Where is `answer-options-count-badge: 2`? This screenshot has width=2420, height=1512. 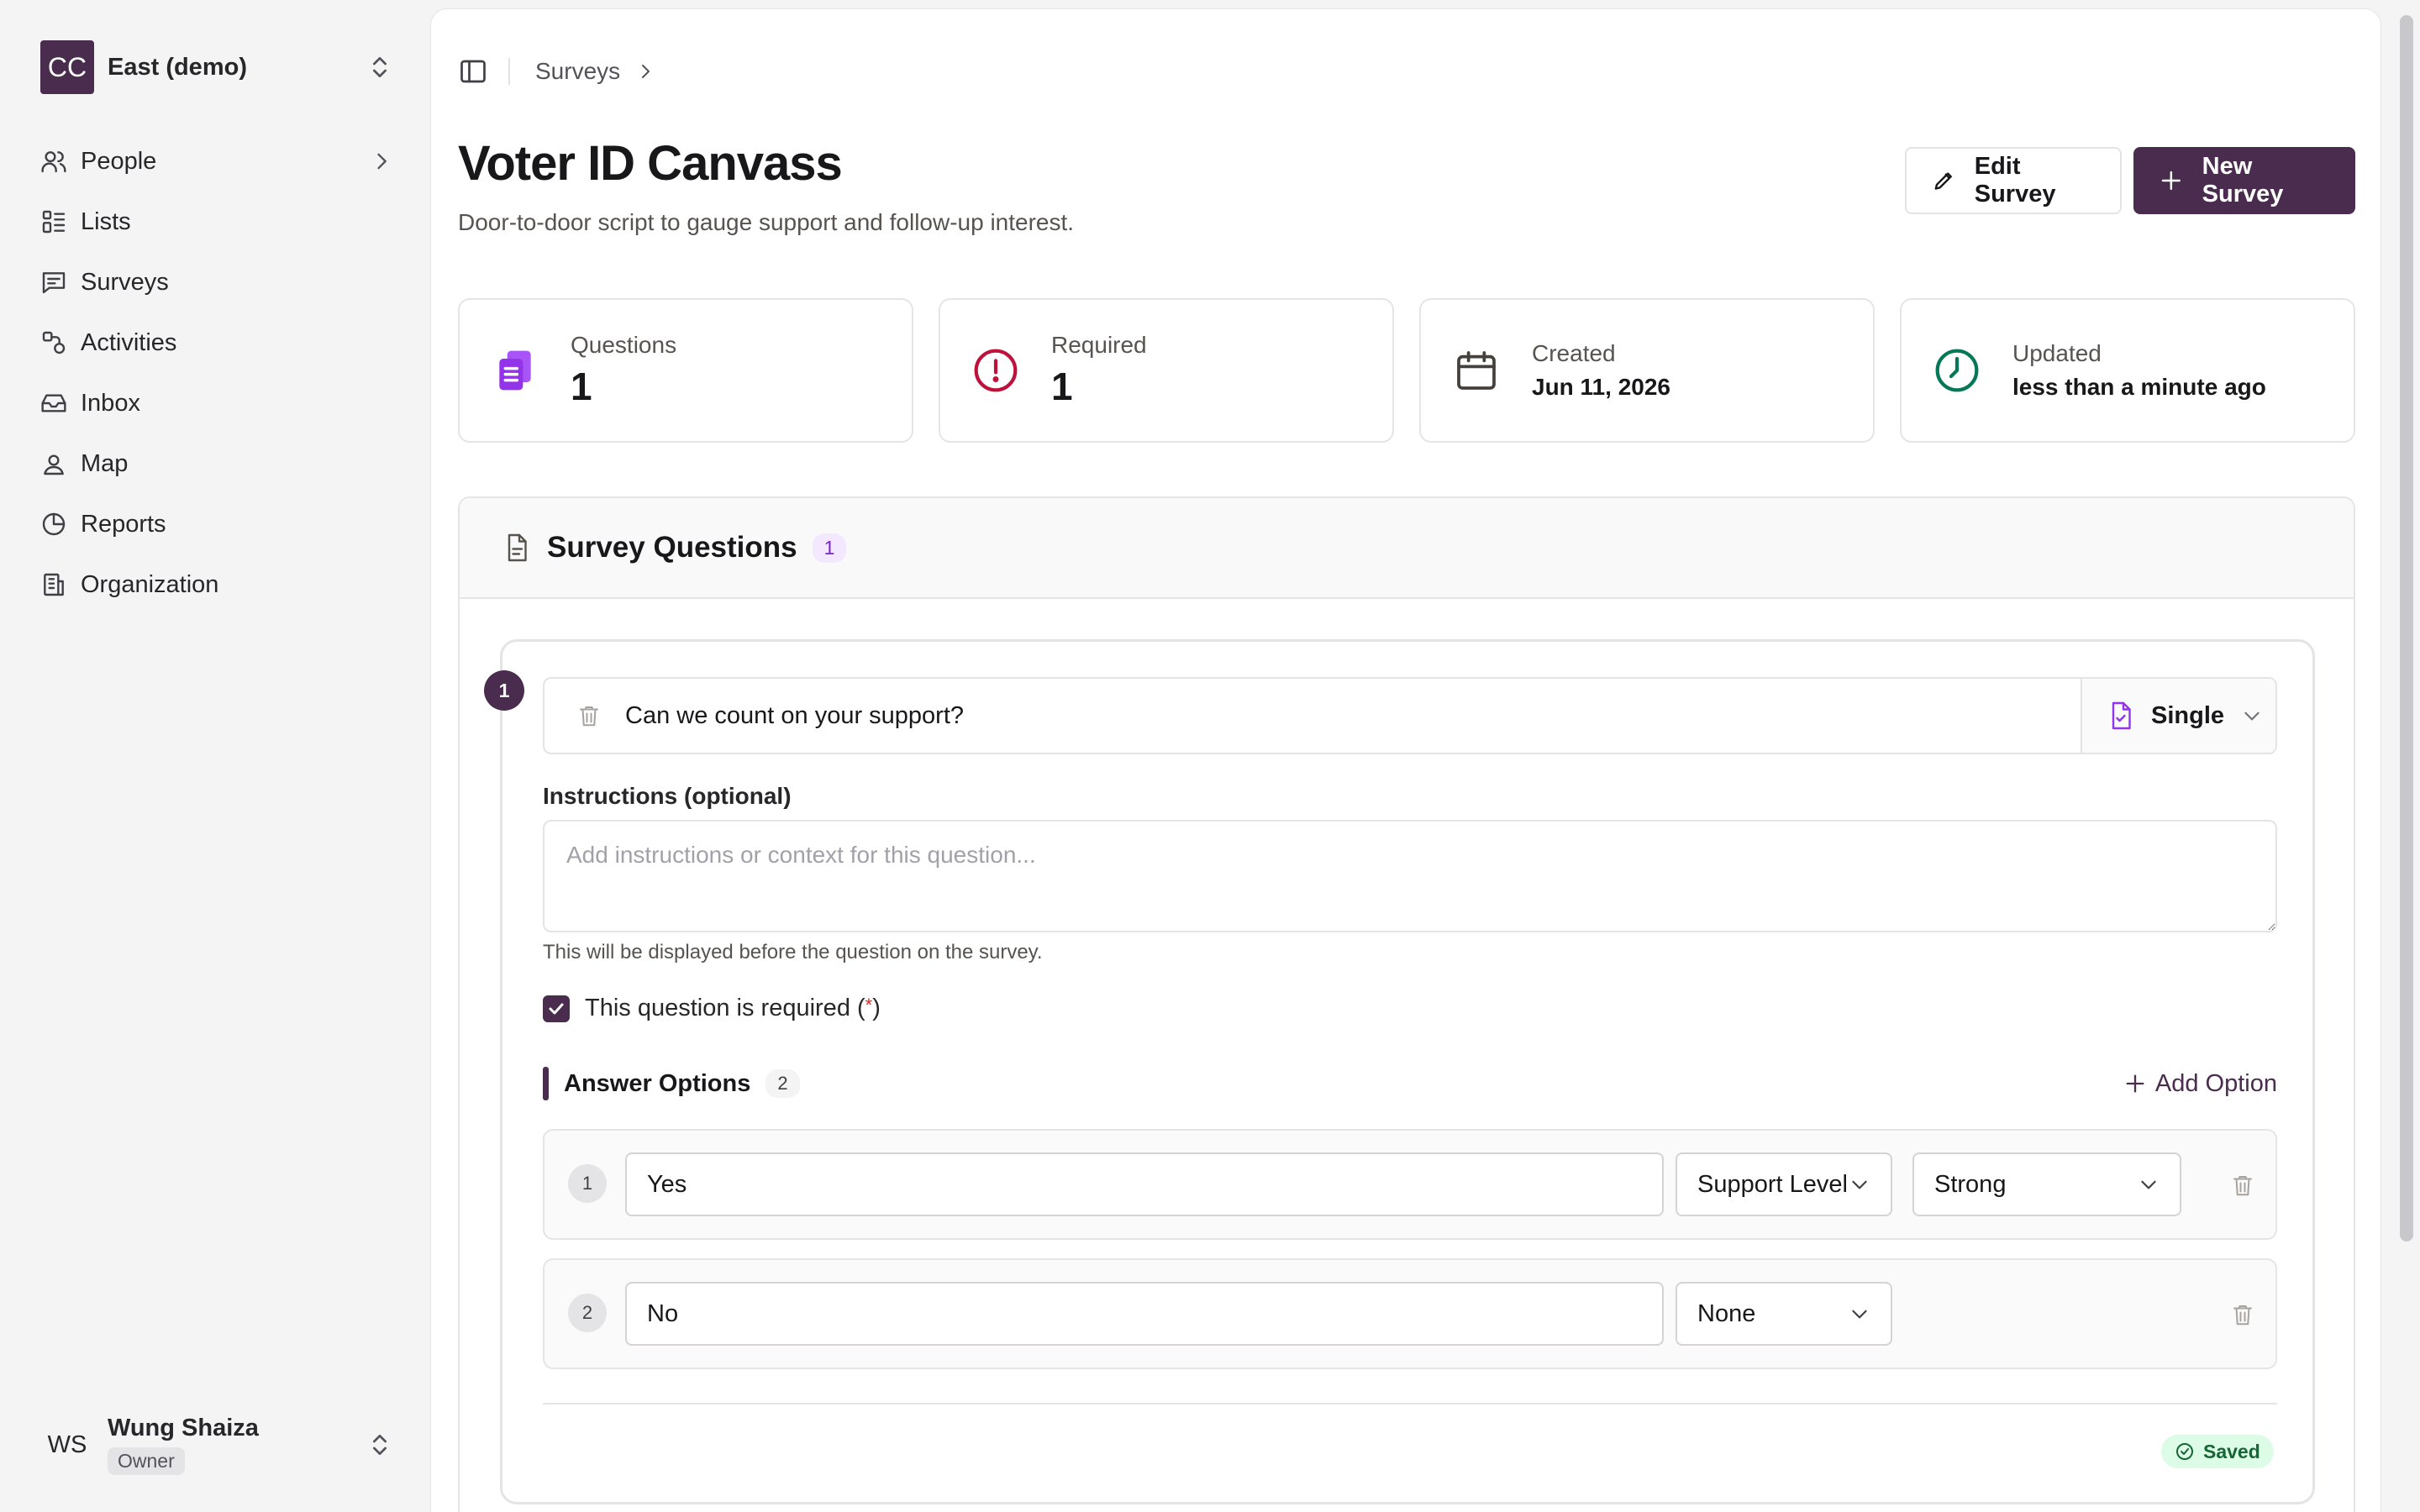
answer-options-count-badge: 2 is located at coordinates (782, 1083).